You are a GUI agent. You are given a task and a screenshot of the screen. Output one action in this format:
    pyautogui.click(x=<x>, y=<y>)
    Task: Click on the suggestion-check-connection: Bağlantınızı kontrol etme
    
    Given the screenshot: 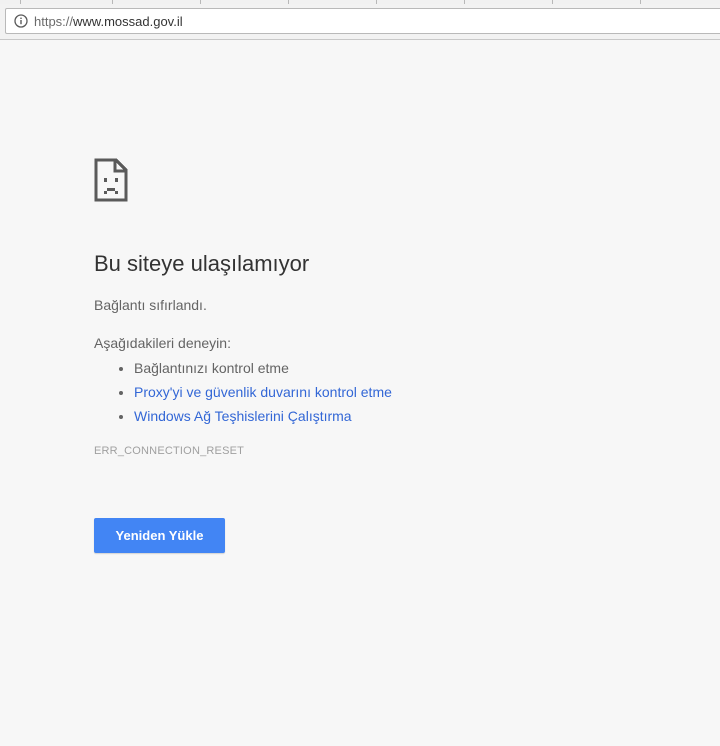 What is the action you would take?
    pyautogui.click(x=394, y=368)
    